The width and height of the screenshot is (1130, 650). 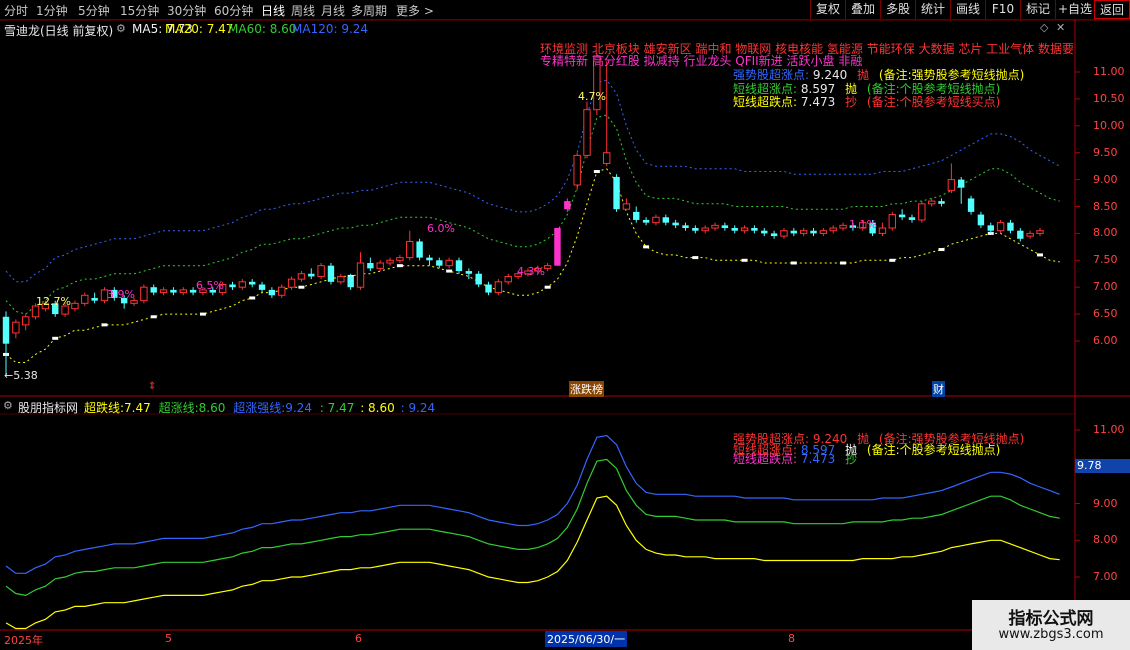 I want to click on extra-value: : 7.47, so click(x=337, y=408).